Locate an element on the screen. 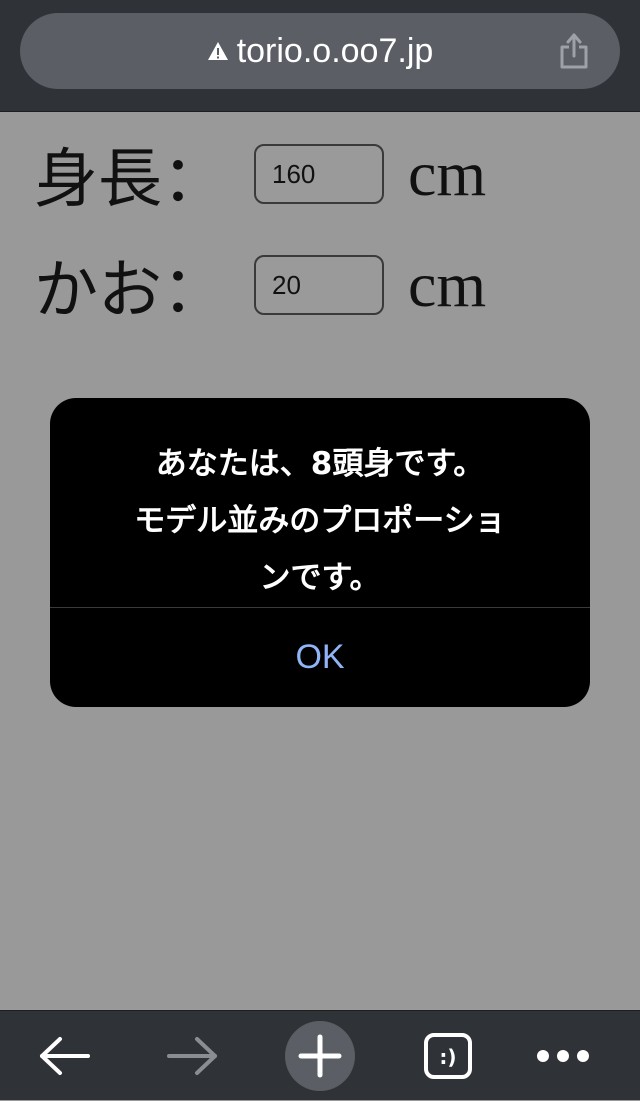 This screenshot has width=640, height=1101. browser-top-bar: torio.o.oo7.jp is located at coordinates (320, 56).